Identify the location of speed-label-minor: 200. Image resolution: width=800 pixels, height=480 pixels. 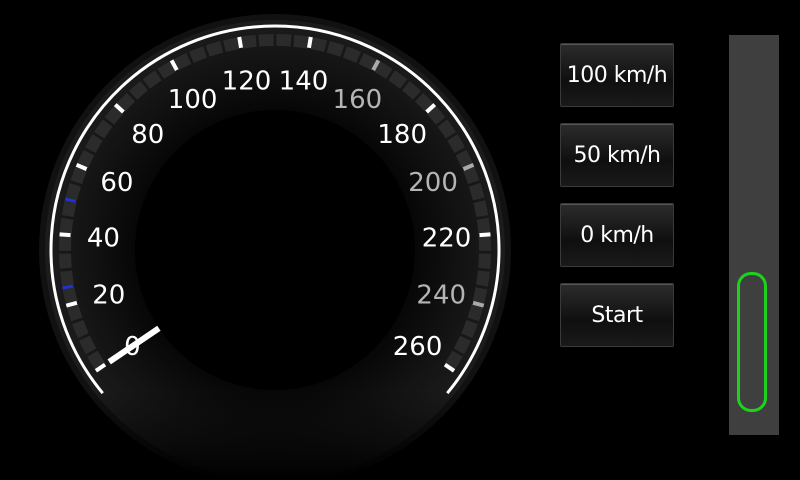
(433, 183).